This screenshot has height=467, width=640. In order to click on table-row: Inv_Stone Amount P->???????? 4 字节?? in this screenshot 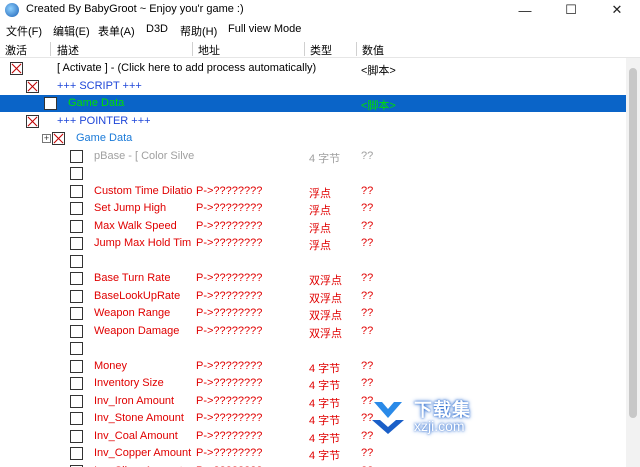, I will do `click(313, 418)`.